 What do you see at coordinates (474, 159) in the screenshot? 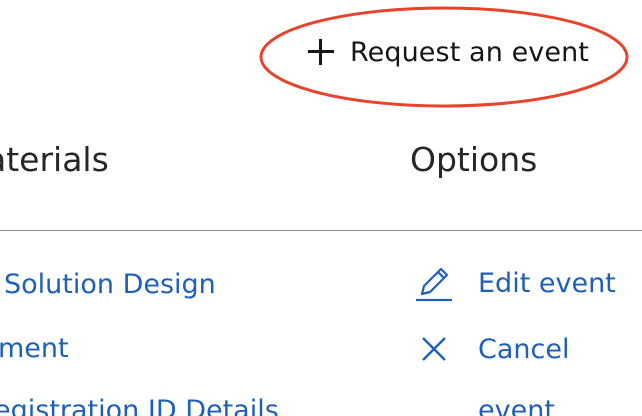
I see `column-header-options: Options` at bounding box center [474, 159].